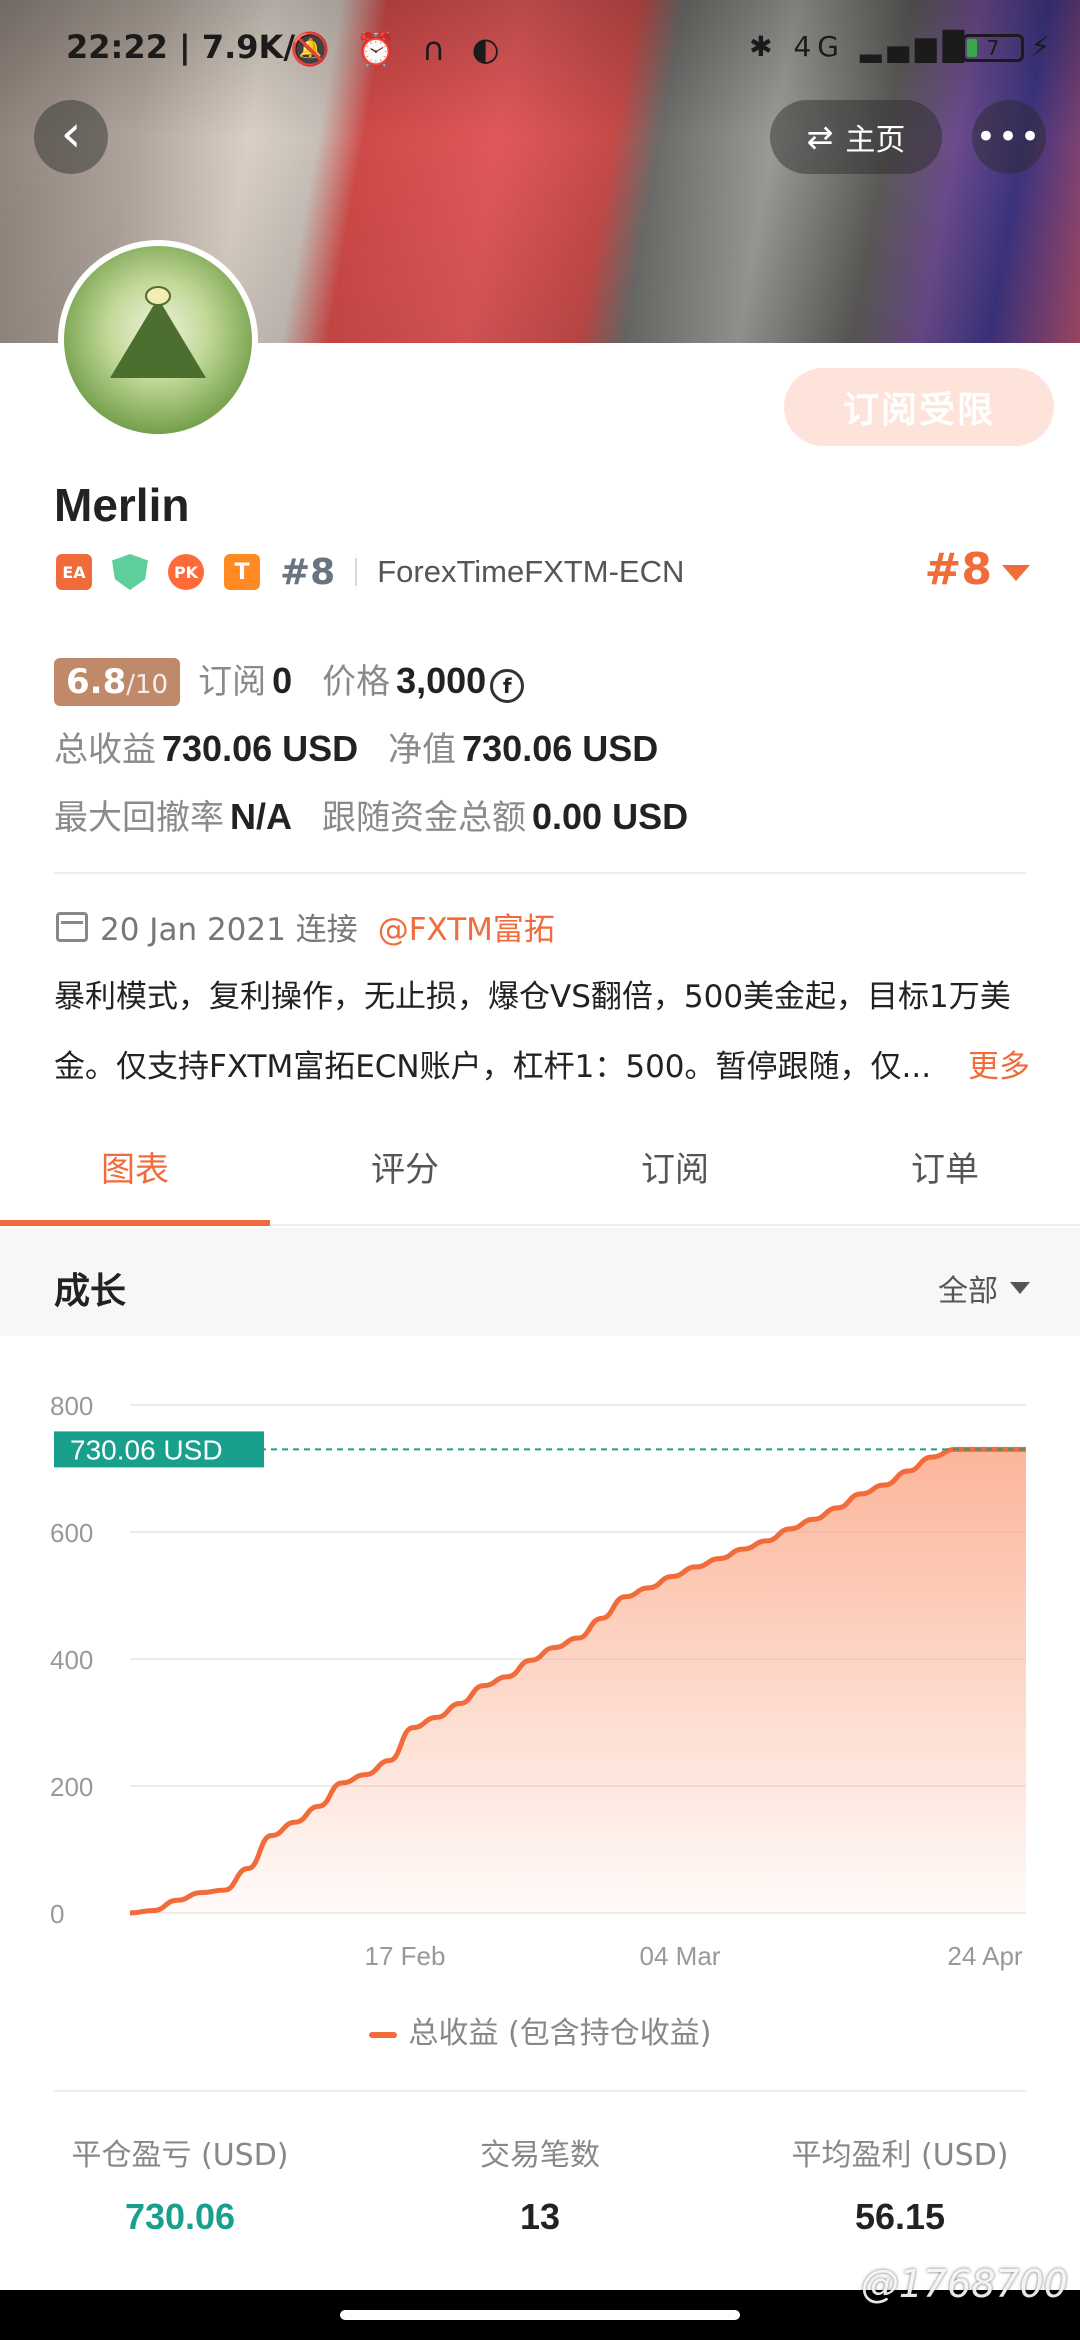 The height and width of the screenshot is (2340, 1080). What do you see at coordinates (232, 682) in the screenshot?
I see `subscribe-count-label: 订阅` at bounding box center [232, 682].